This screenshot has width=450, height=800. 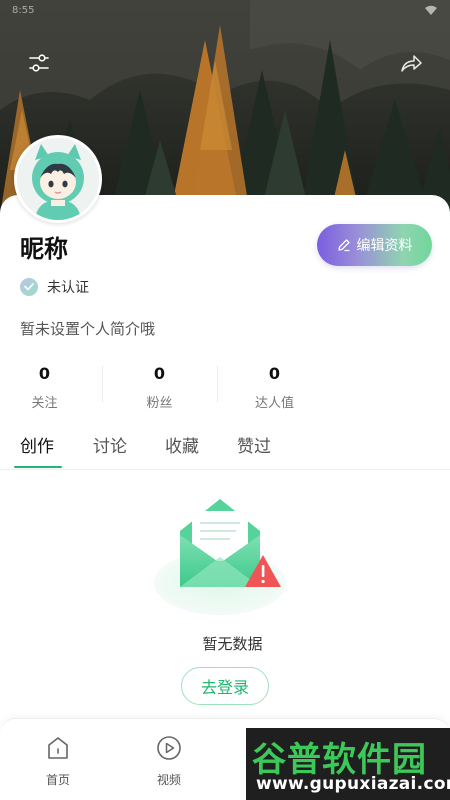 I want to click on nav-item-video: 视频, so click(x=169, y=760).